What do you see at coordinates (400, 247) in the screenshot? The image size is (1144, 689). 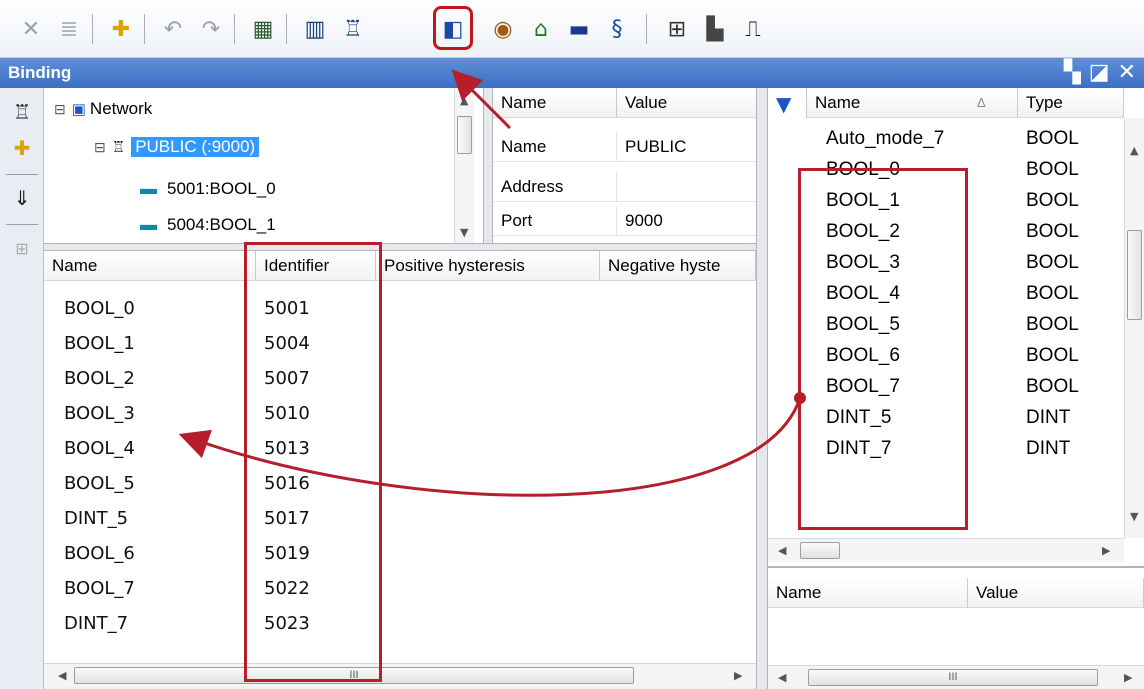 I see `horizontal-splitter` at bounding box center [400, 247].